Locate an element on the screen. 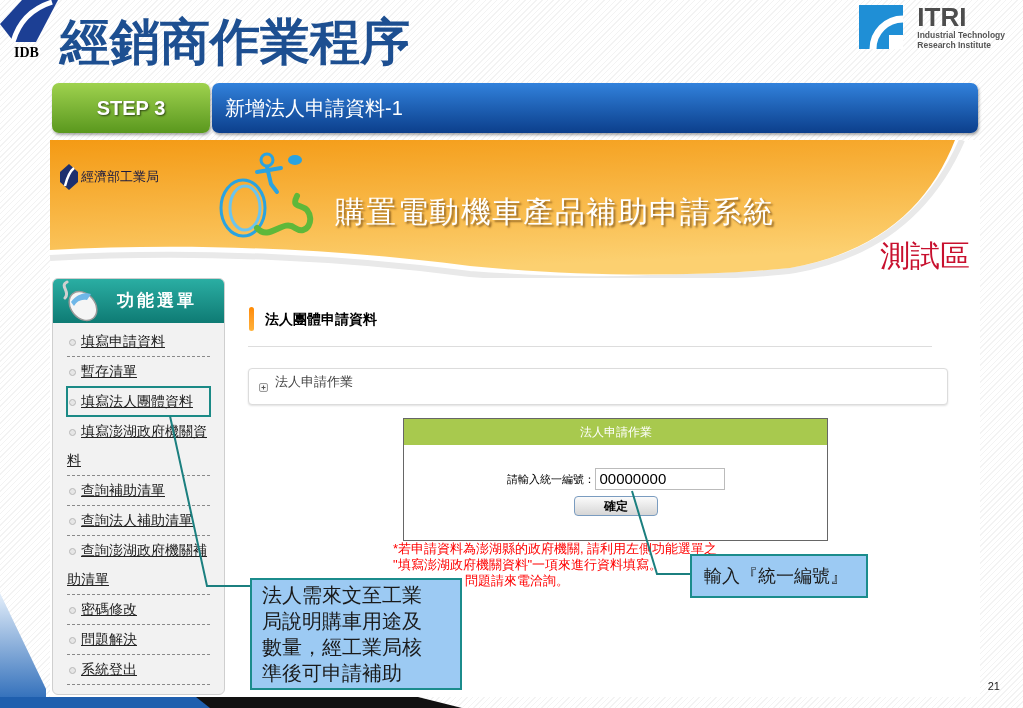 The height and width of the screenshot is (708, 1023). environment-label: 測試區 is located at coordinates (925, 256).